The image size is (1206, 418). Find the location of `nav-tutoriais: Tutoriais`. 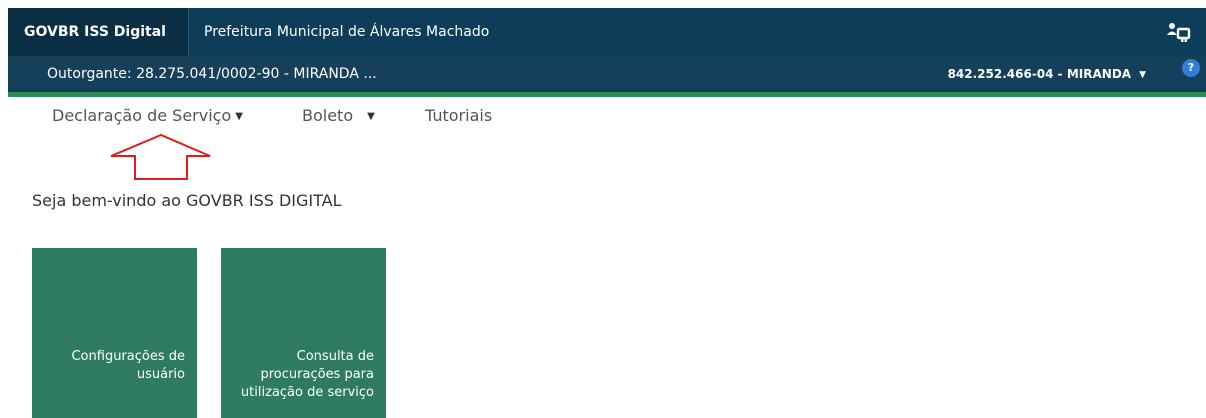

nav-tutoriais: Tutoriais is located at coordinates (458, 115).